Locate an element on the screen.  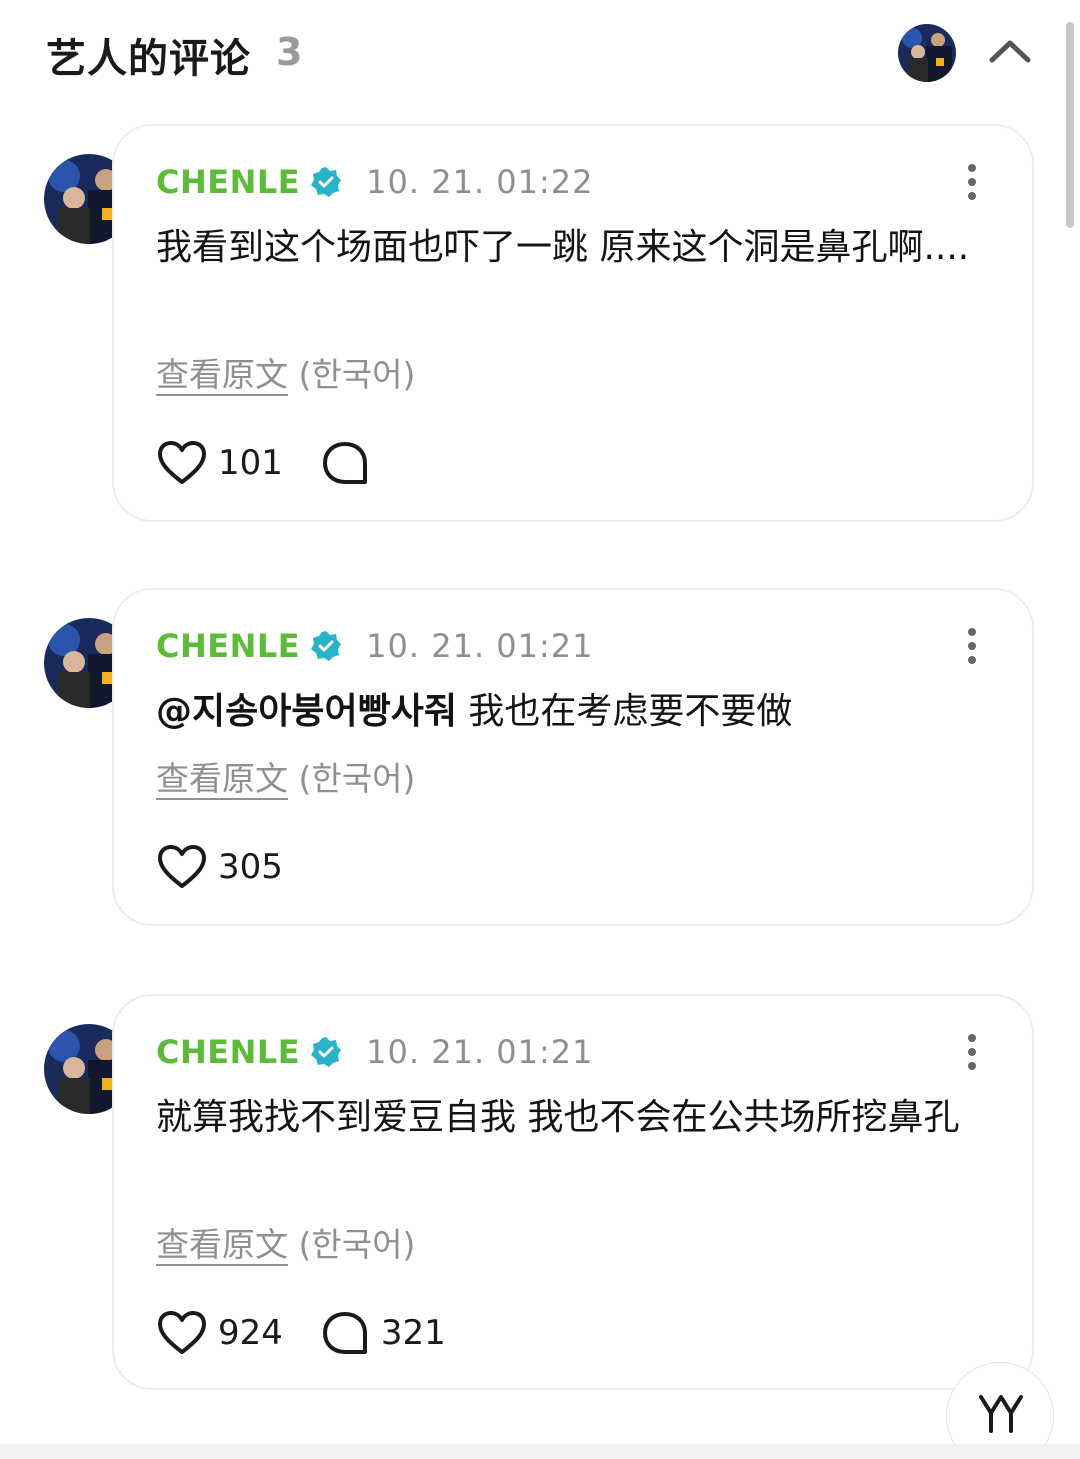
scrollbar is located at coordinates (1070, 125).